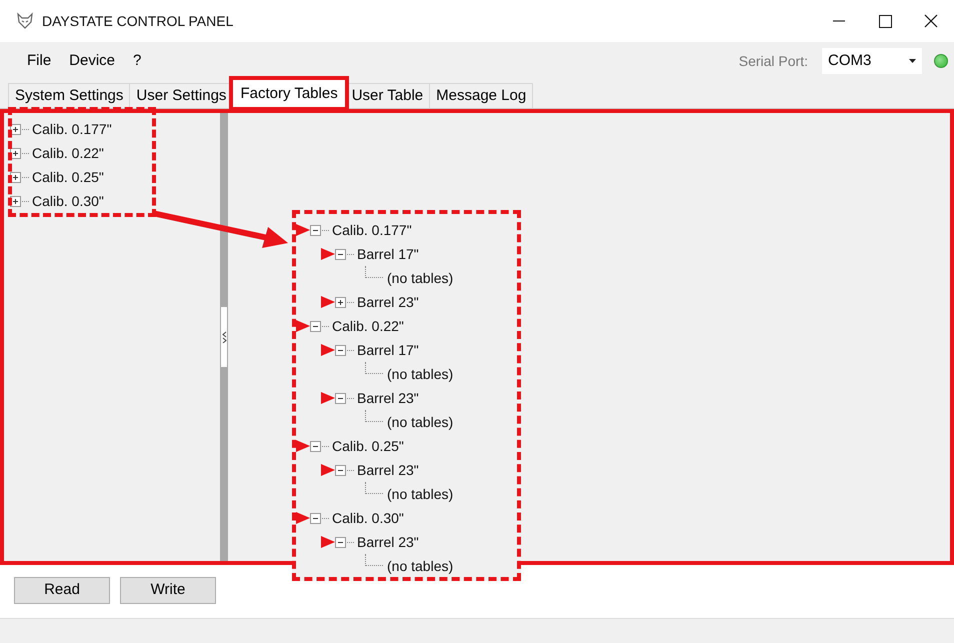 Image resolution: width=954 pixels, height=643 pixels. What do you see at coordinates (138, 21) in the screenshot?
I see `window-title: DAYSTATE CONTROL PANEL` at bounding box center [138, 21].